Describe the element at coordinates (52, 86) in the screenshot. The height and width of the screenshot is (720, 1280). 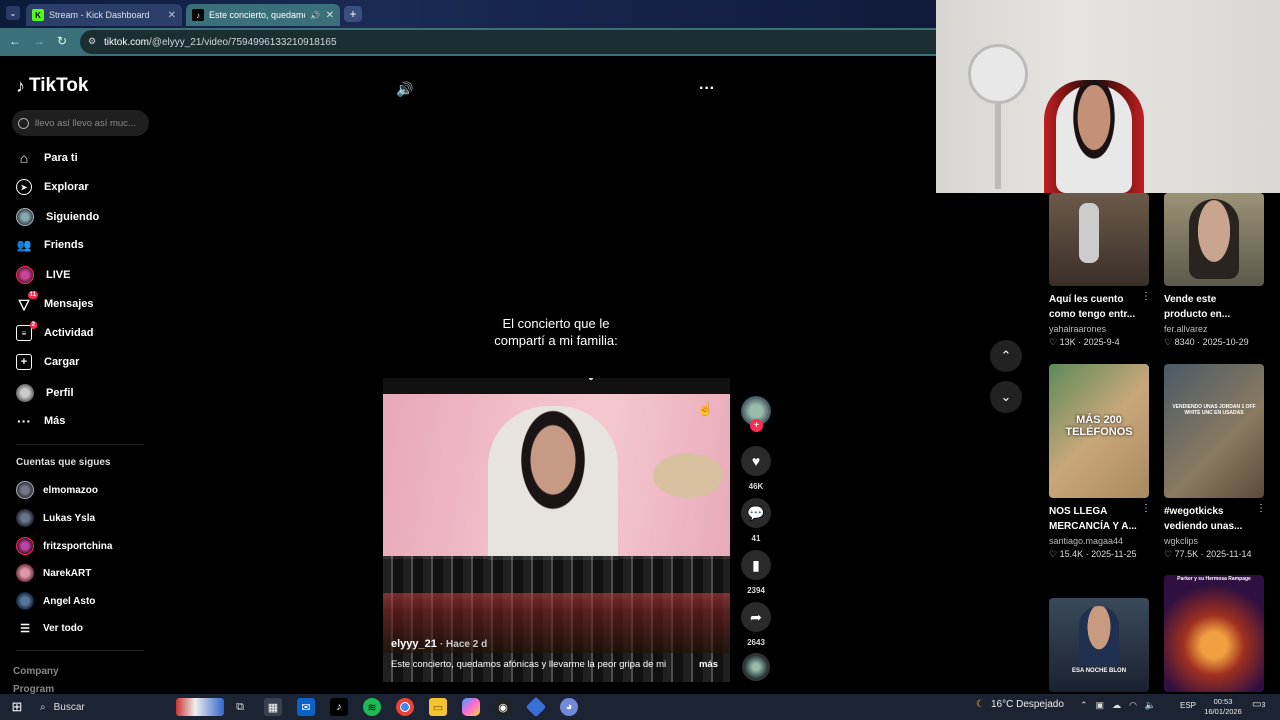
I see `tiktok-logo: ♪ TikTok` at that location.